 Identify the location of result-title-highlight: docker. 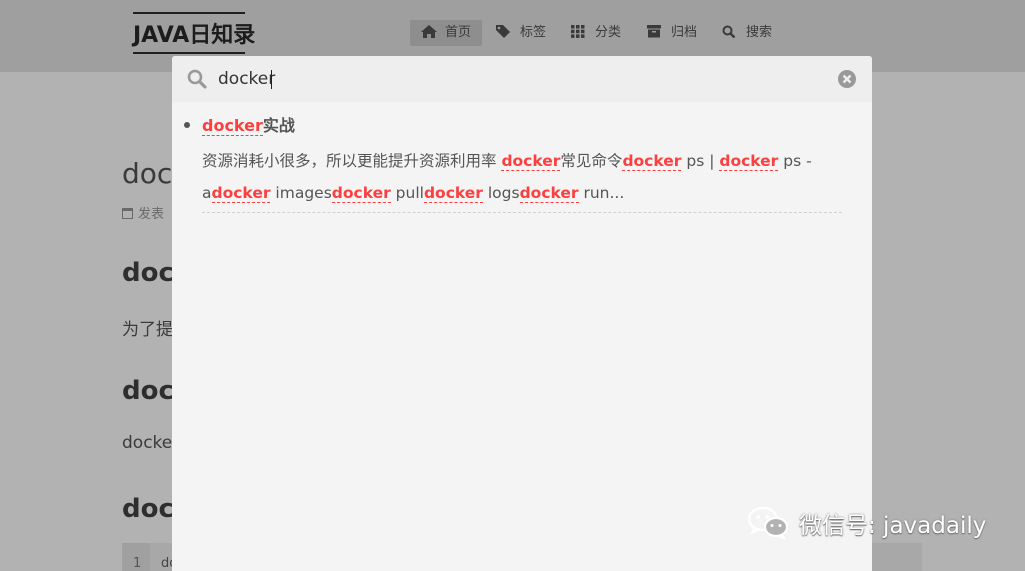
(232, 126).